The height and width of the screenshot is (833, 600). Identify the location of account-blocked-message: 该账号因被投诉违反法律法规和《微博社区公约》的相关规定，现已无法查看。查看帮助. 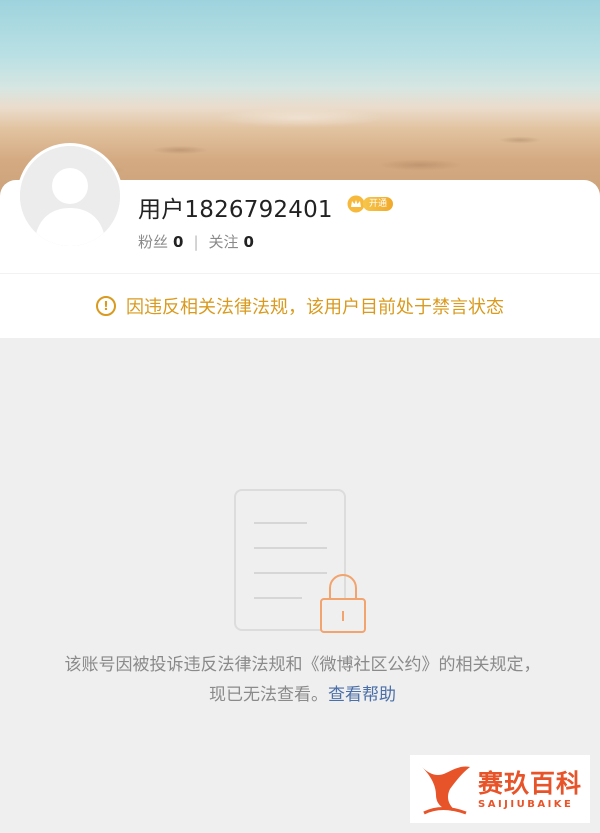
(302, 680).